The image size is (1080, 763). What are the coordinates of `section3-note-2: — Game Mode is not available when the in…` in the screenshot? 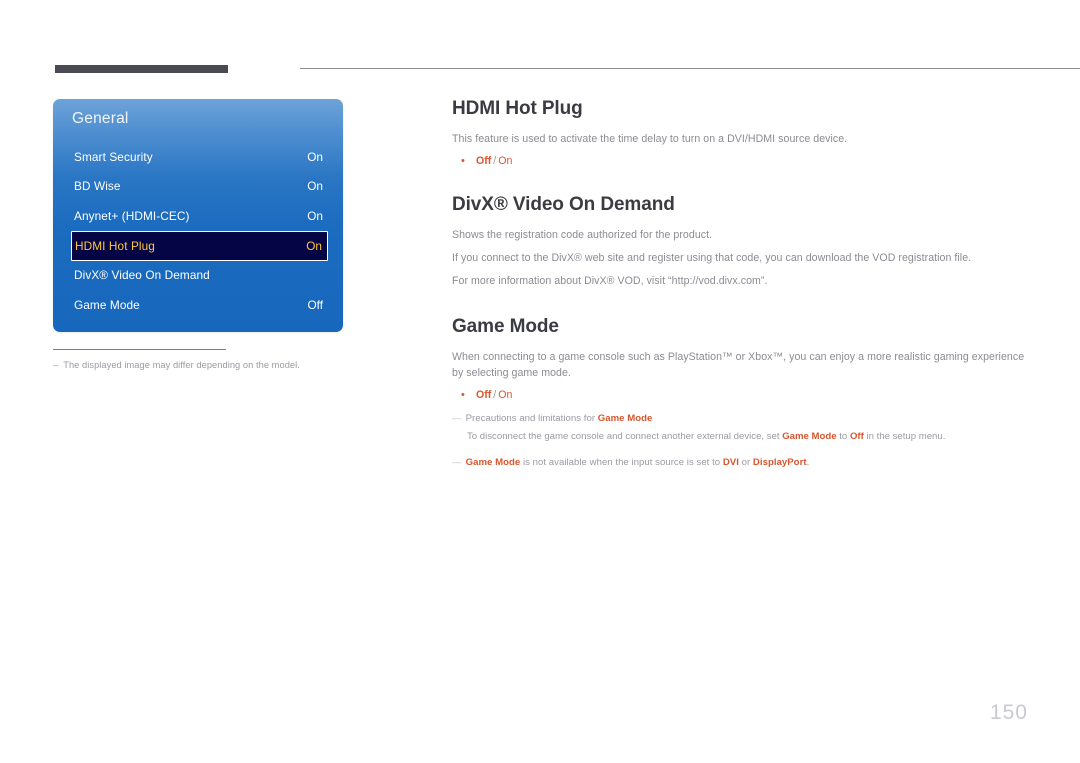 It's located at (742, 463).